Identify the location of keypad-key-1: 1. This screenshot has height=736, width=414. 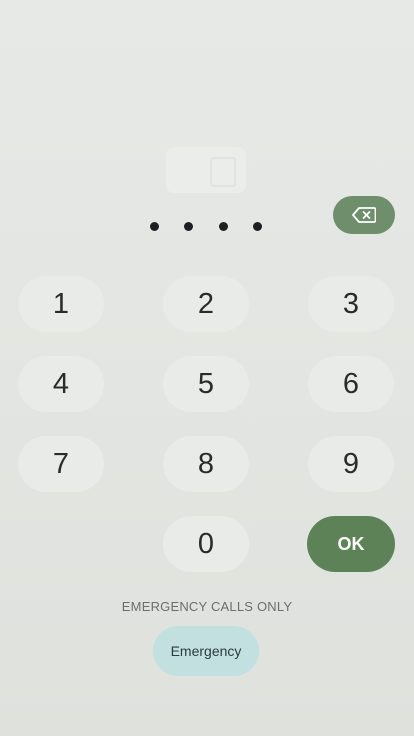
(61, 304).